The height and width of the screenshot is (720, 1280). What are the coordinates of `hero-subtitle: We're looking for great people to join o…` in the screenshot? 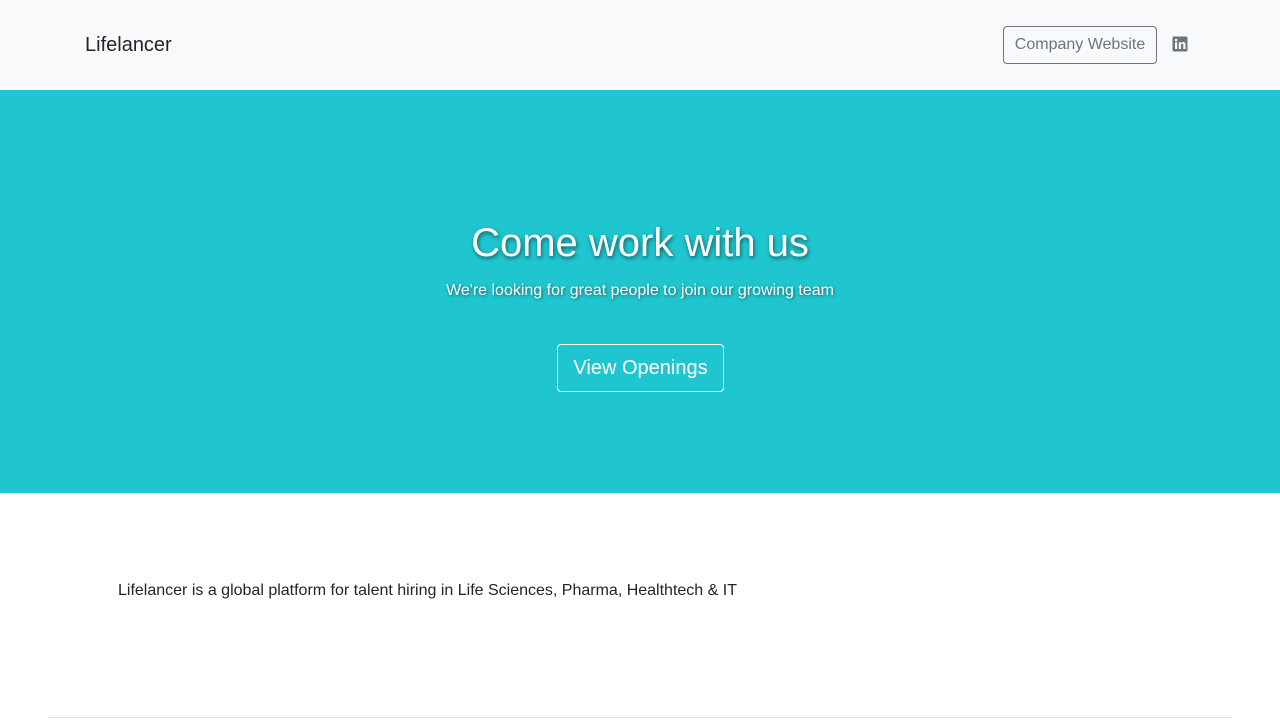 It's located at (640, 290).